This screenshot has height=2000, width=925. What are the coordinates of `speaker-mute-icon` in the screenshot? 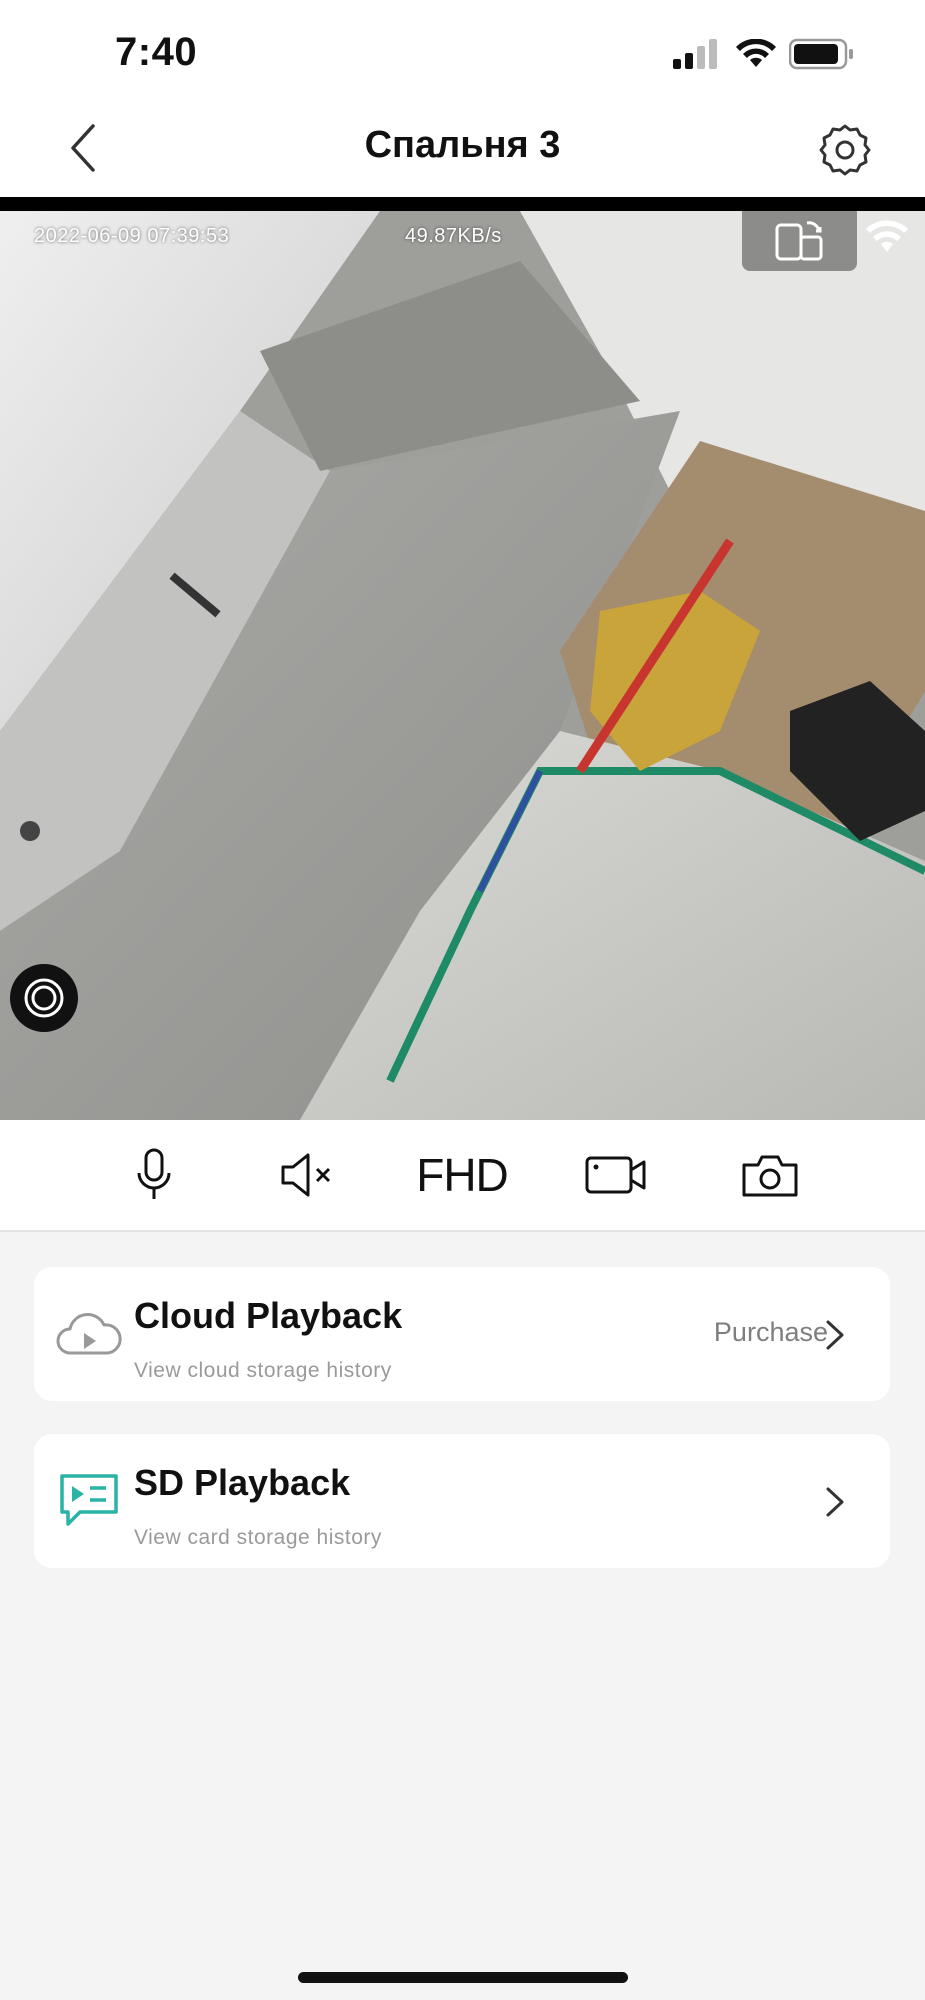 It's located at (306, 1175).